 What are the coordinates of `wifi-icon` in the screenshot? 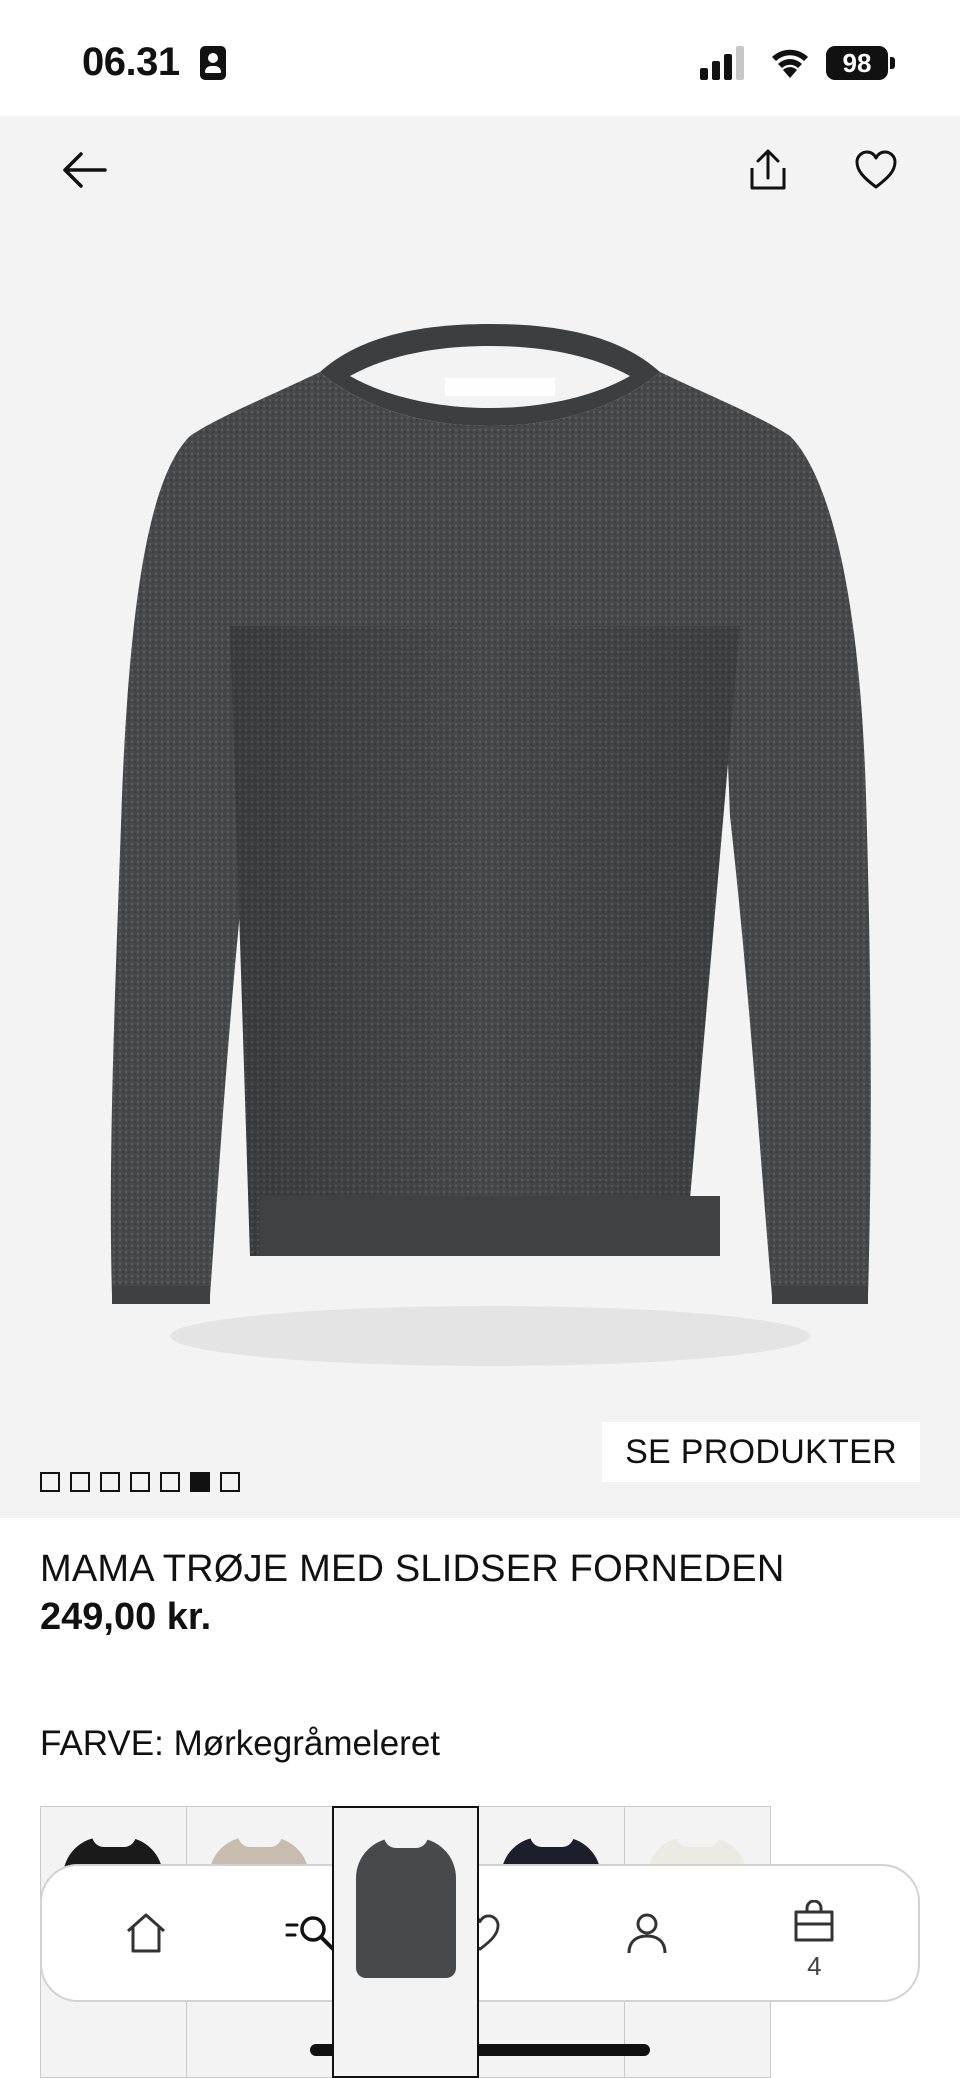 It's located at (790, 63).